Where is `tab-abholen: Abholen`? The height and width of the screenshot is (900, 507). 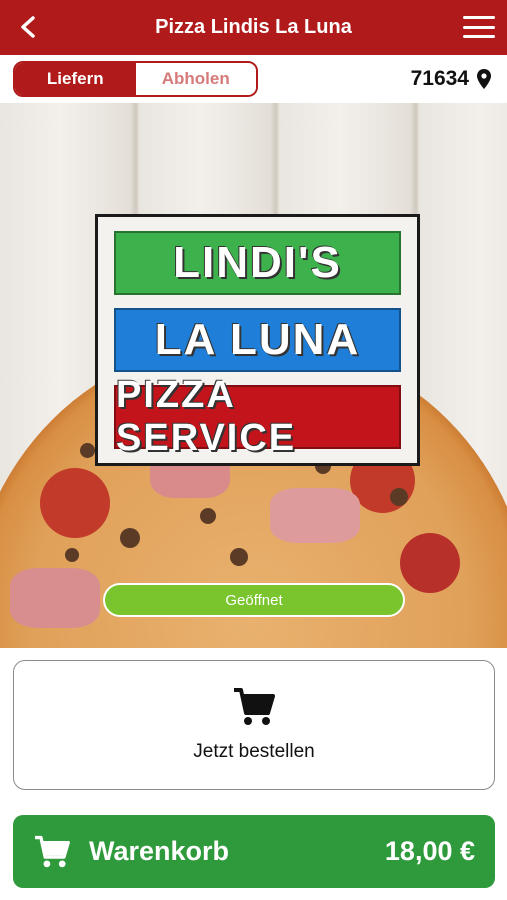
tab-abholen: Abholen is located at coordinates (195, 79).